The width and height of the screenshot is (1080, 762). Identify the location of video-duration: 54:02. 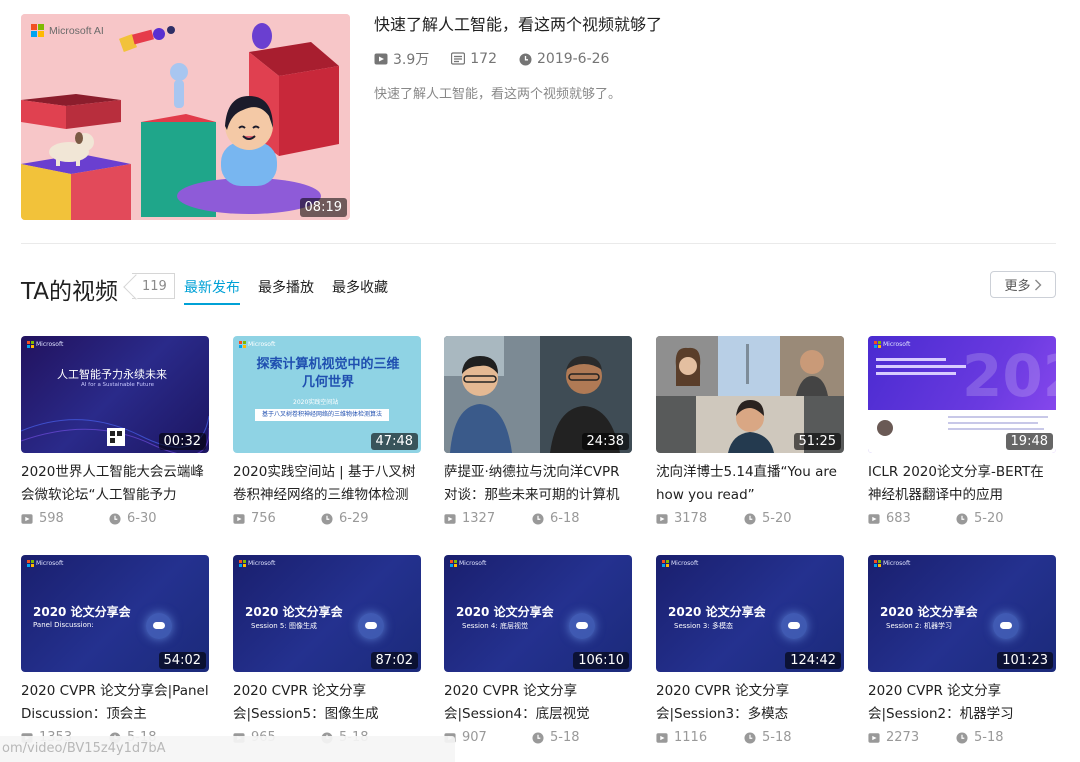
(182, 660).